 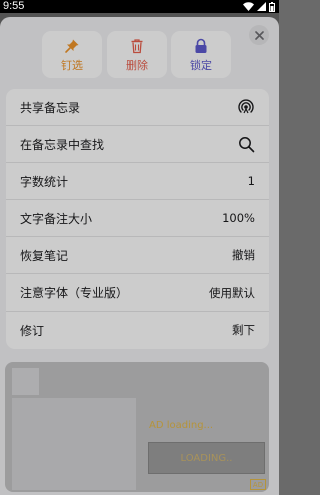 I want to click on menu-item-find-in-note: 在备忘录中查找, so click(x=137, y=145).